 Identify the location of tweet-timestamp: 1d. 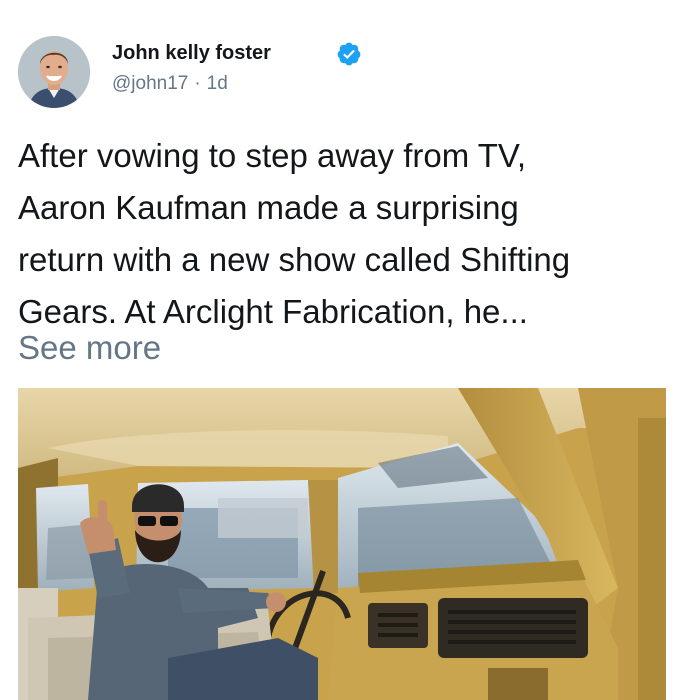
(217, 83).